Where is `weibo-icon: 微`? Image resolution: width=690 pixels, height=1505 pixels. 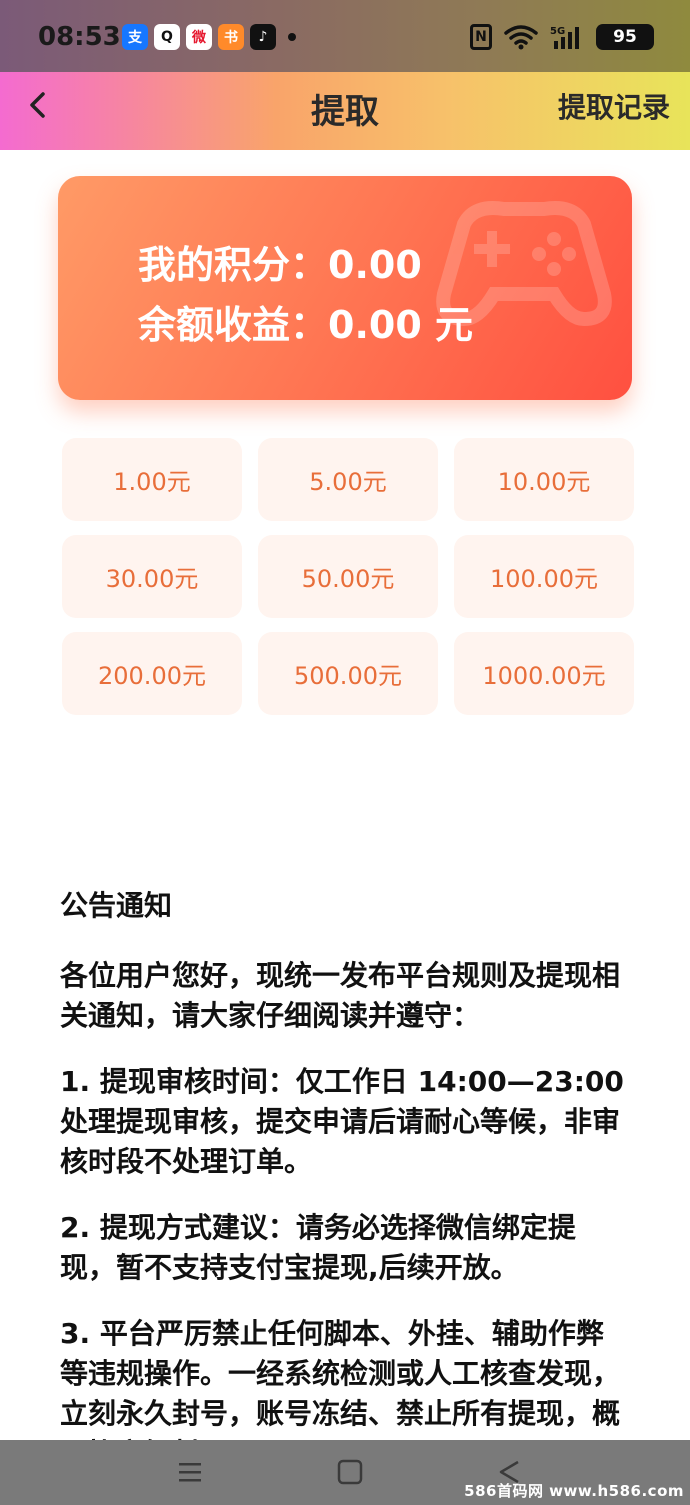
weibo-icon: 微 is located at coordinates (199, 37).